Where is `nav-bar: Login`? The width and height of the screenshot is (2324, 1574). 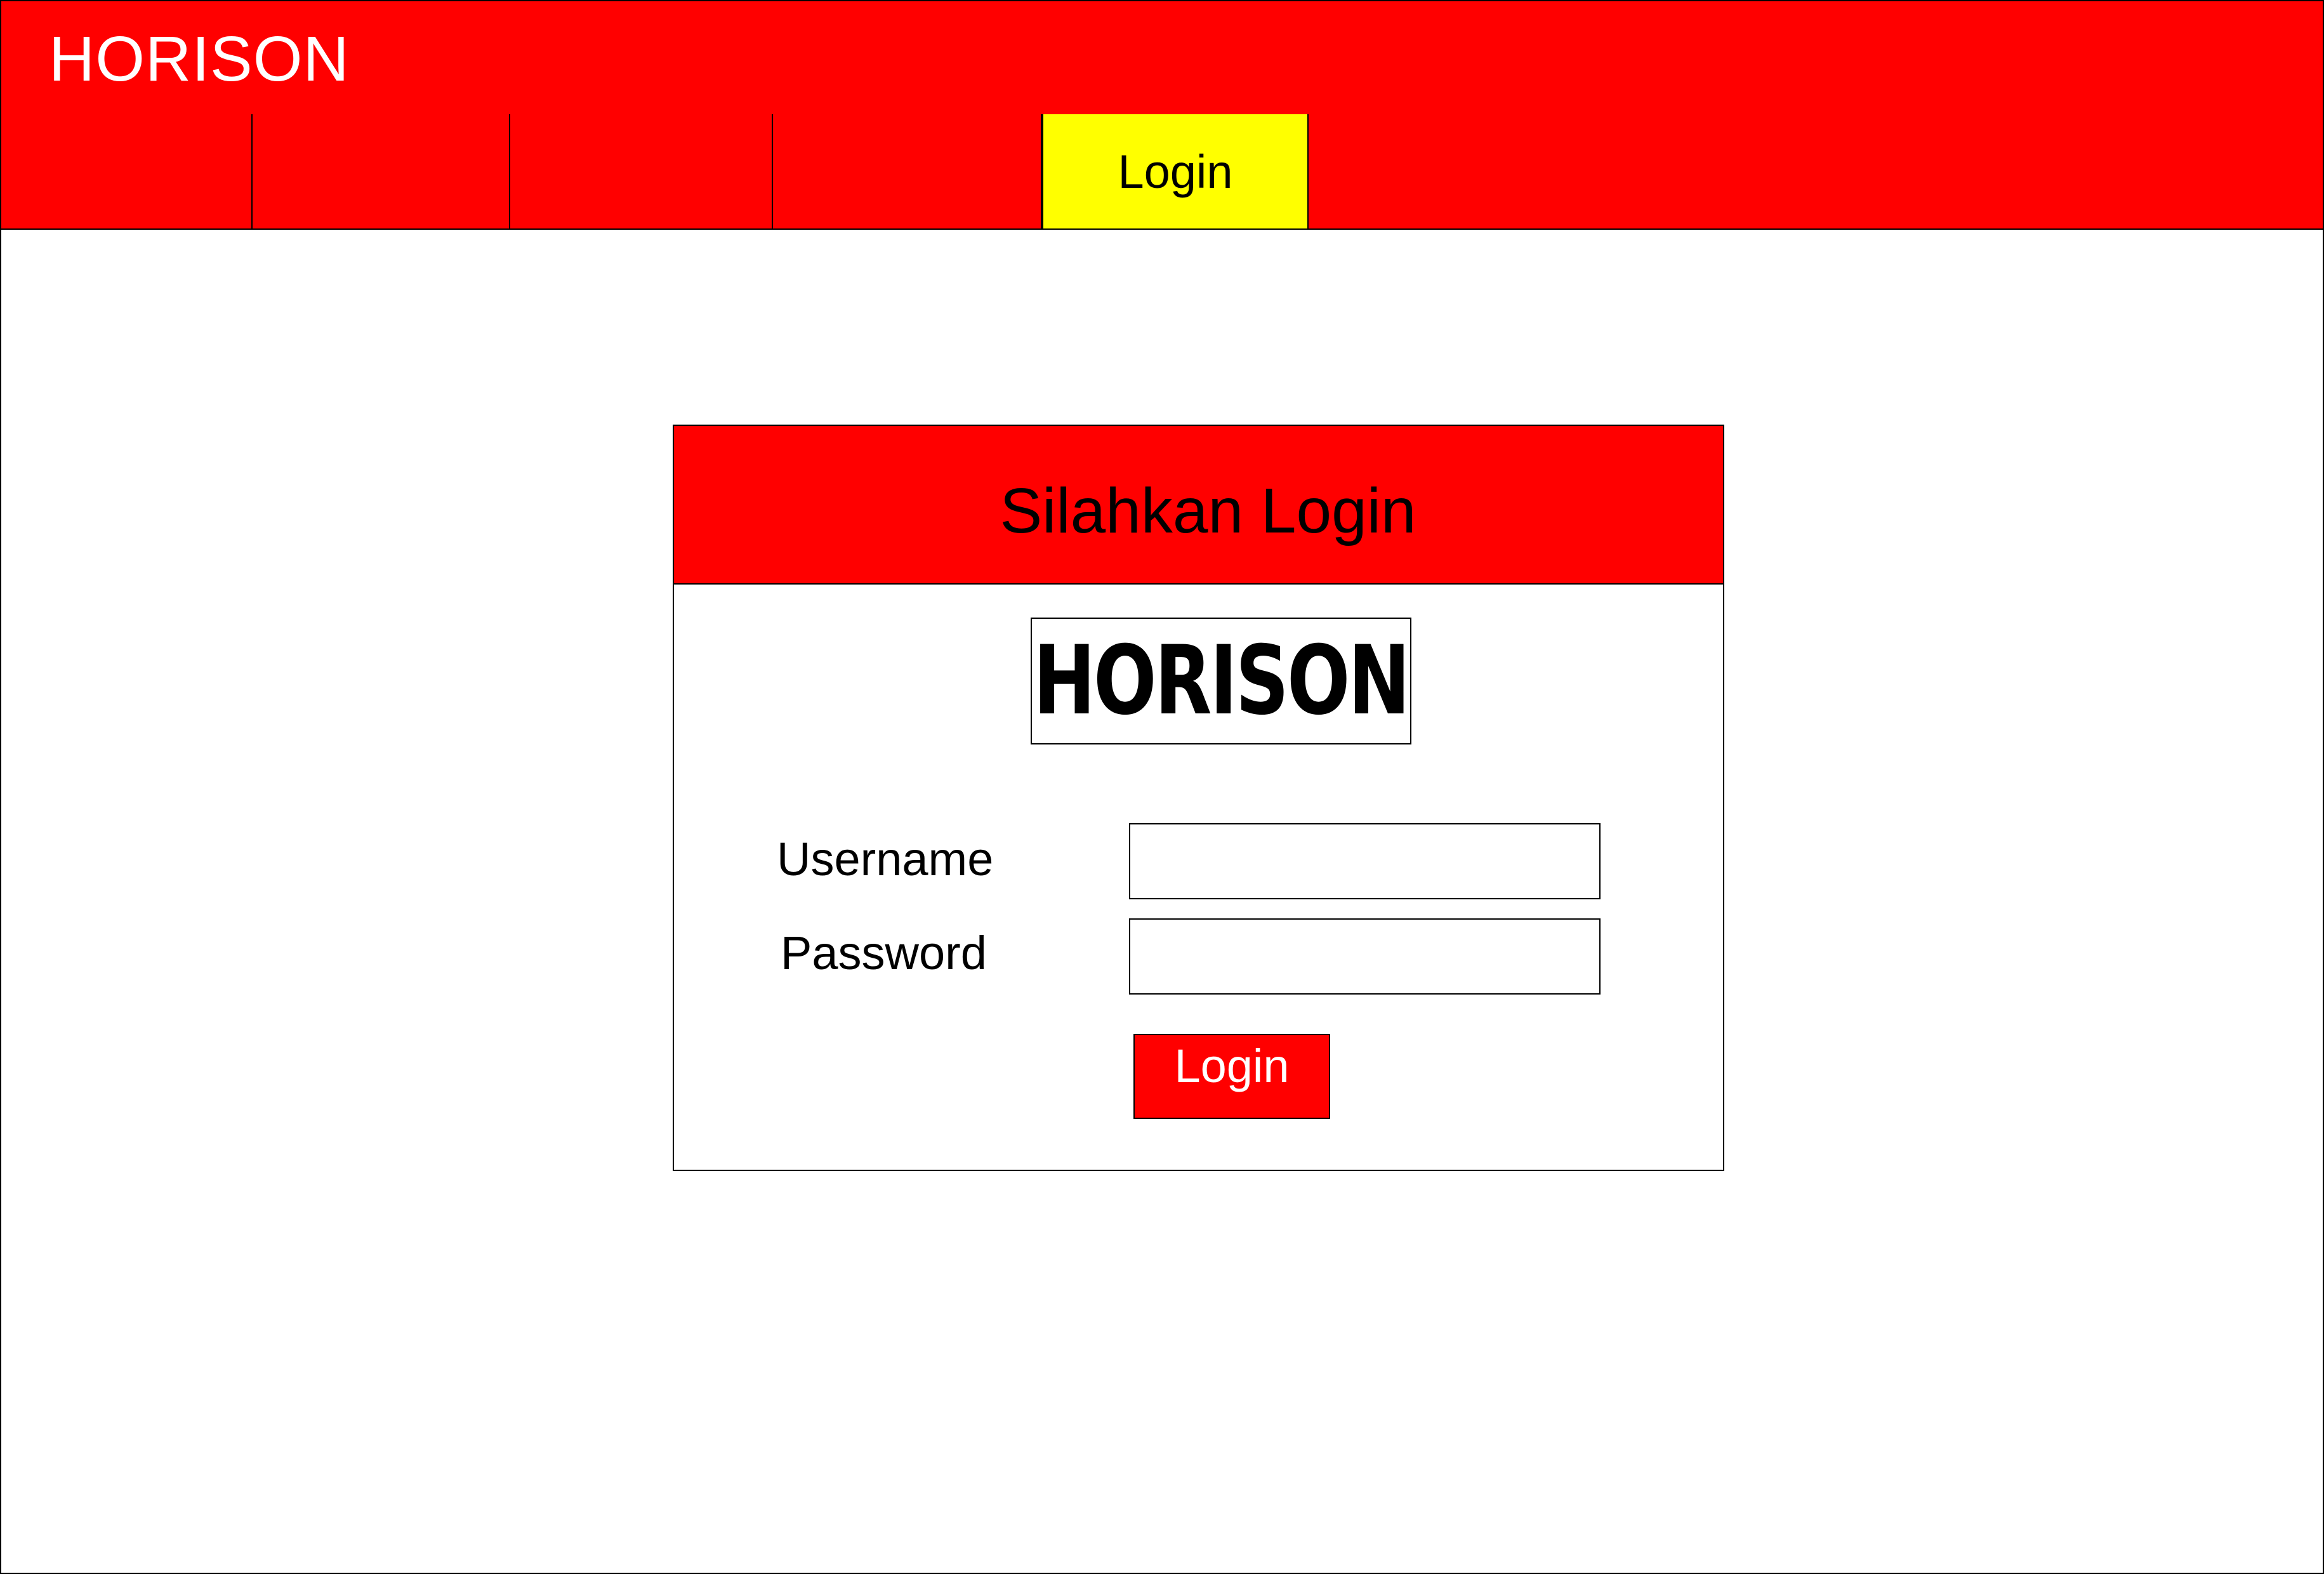 nav-bar: Login is located at coordinates (1162, 172).